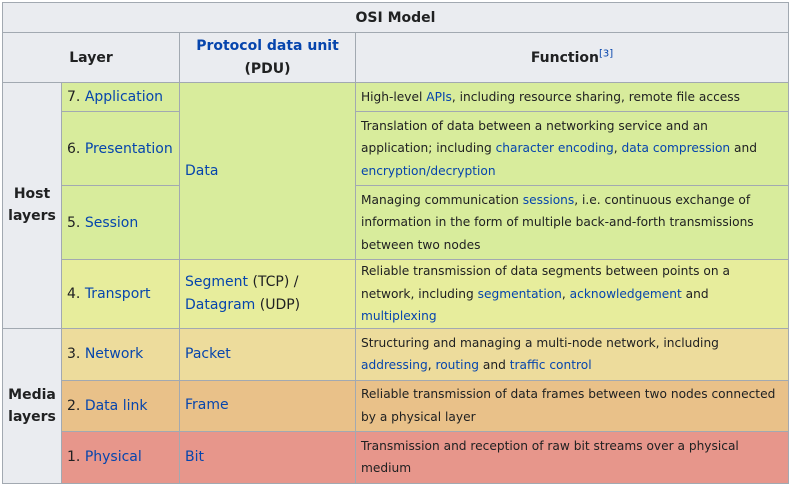 This screenshot has width=799, height=484. What do you see at coordinates (399, 316) in the screenshot?
I see `function-link: multiplexing` at bounding box center [399, 316].